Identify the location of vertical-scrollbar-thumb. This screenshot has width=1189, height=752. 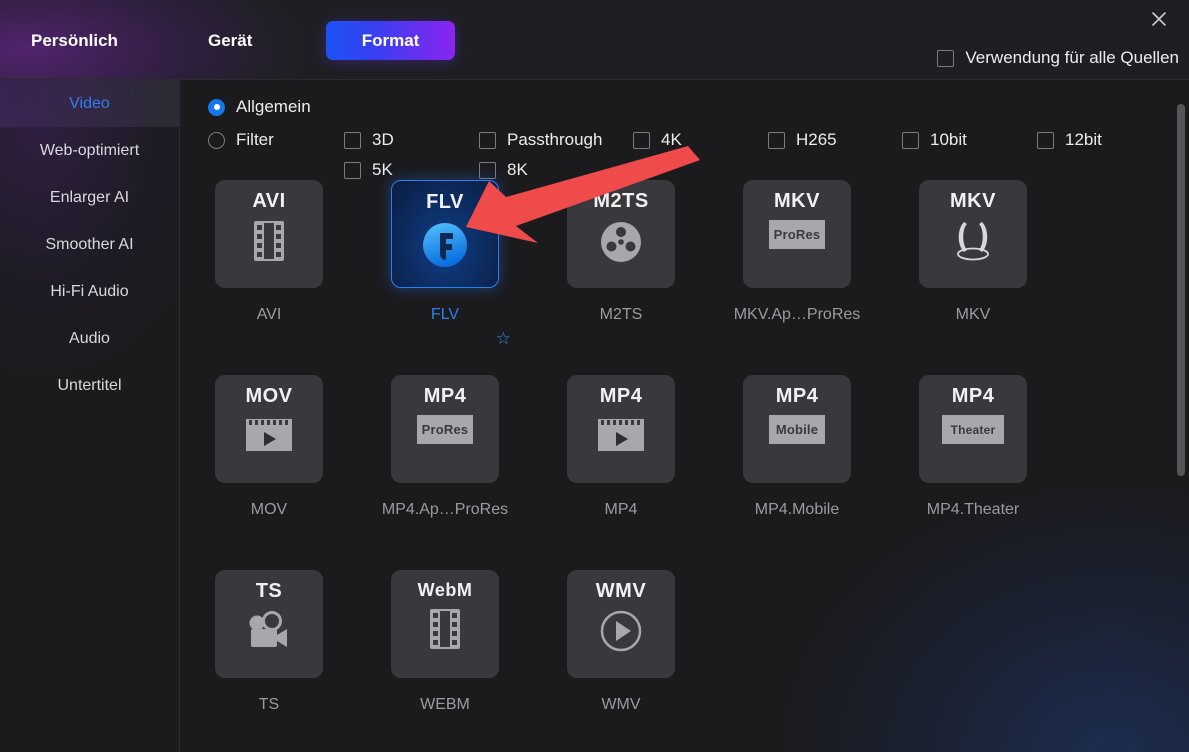
(1181, 290).